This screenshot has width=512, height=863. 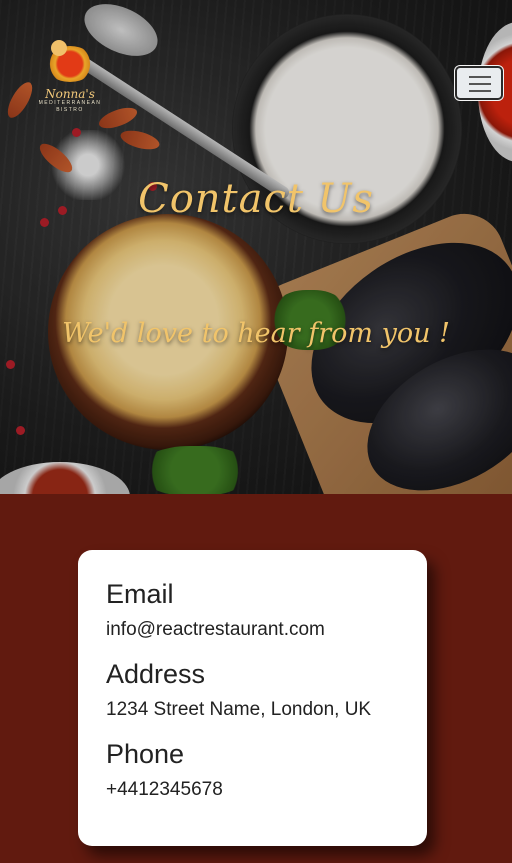 I want to click on email-value: info@reactrestaurant.com, so click(x=252, y=630).